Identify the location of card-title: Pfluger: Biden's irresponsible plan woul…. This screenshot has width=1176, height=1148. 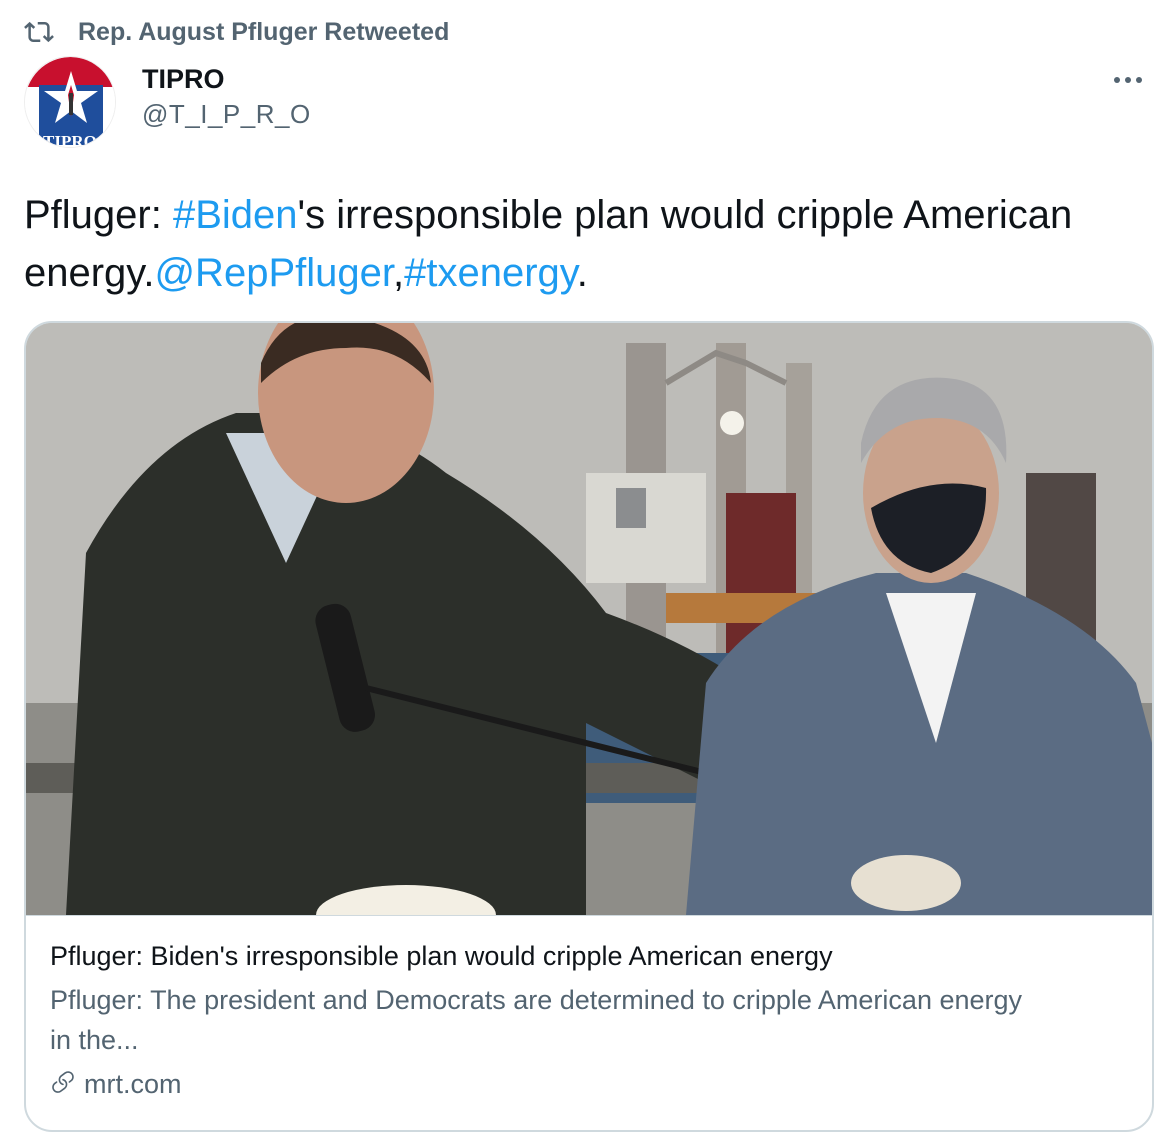
(589, 956).